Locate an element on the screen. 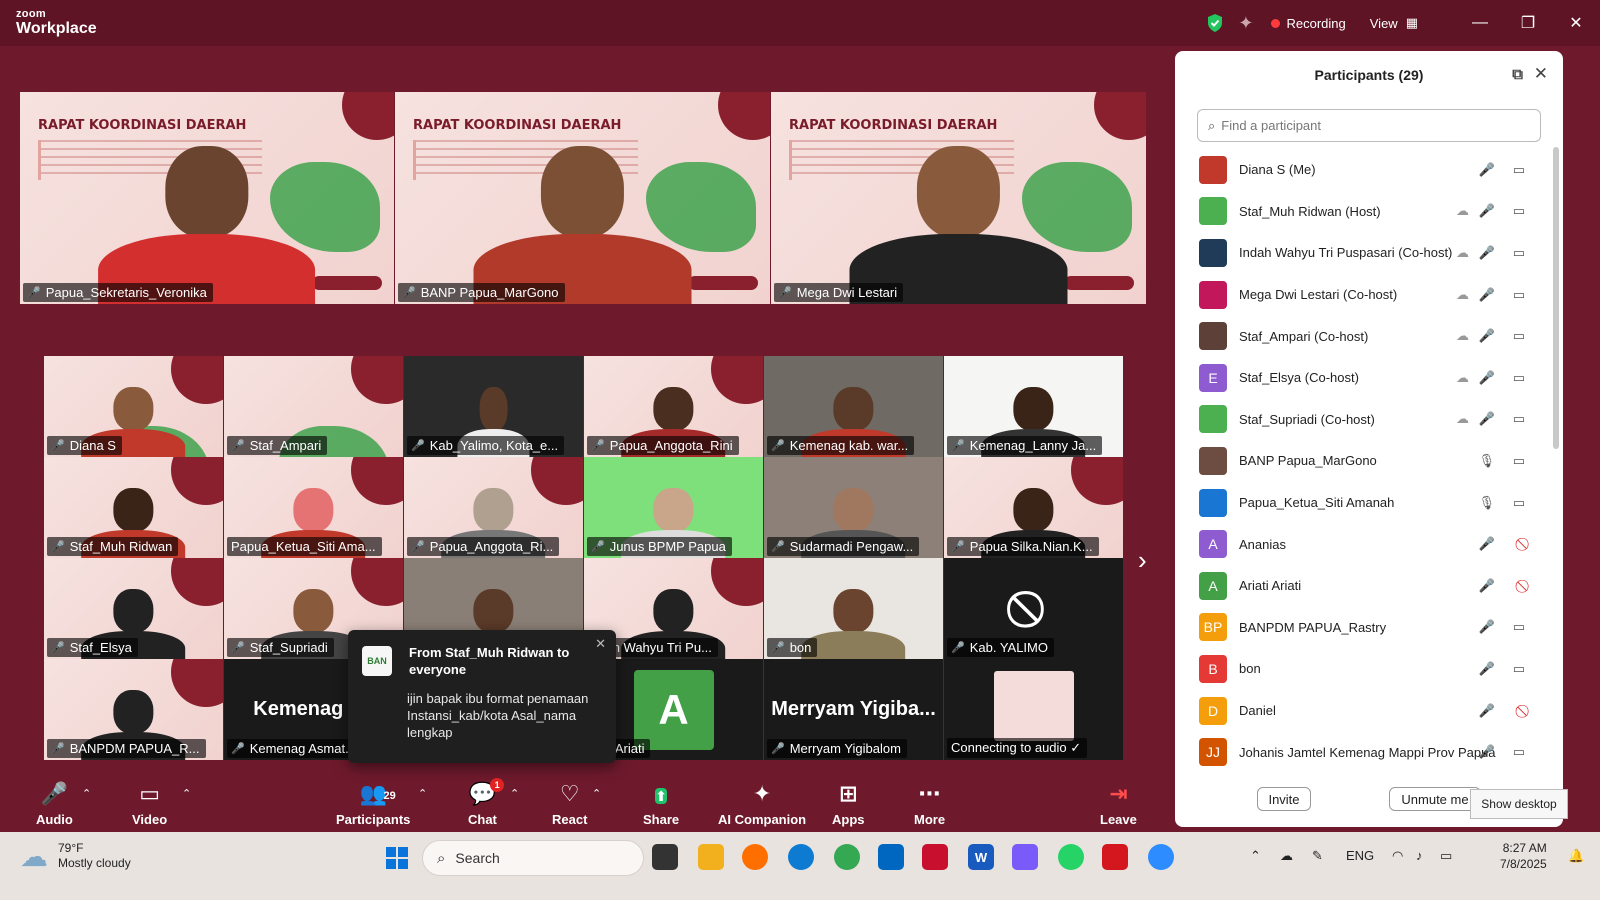  more-button: ⋯ More is located at coordinates (929, 803).